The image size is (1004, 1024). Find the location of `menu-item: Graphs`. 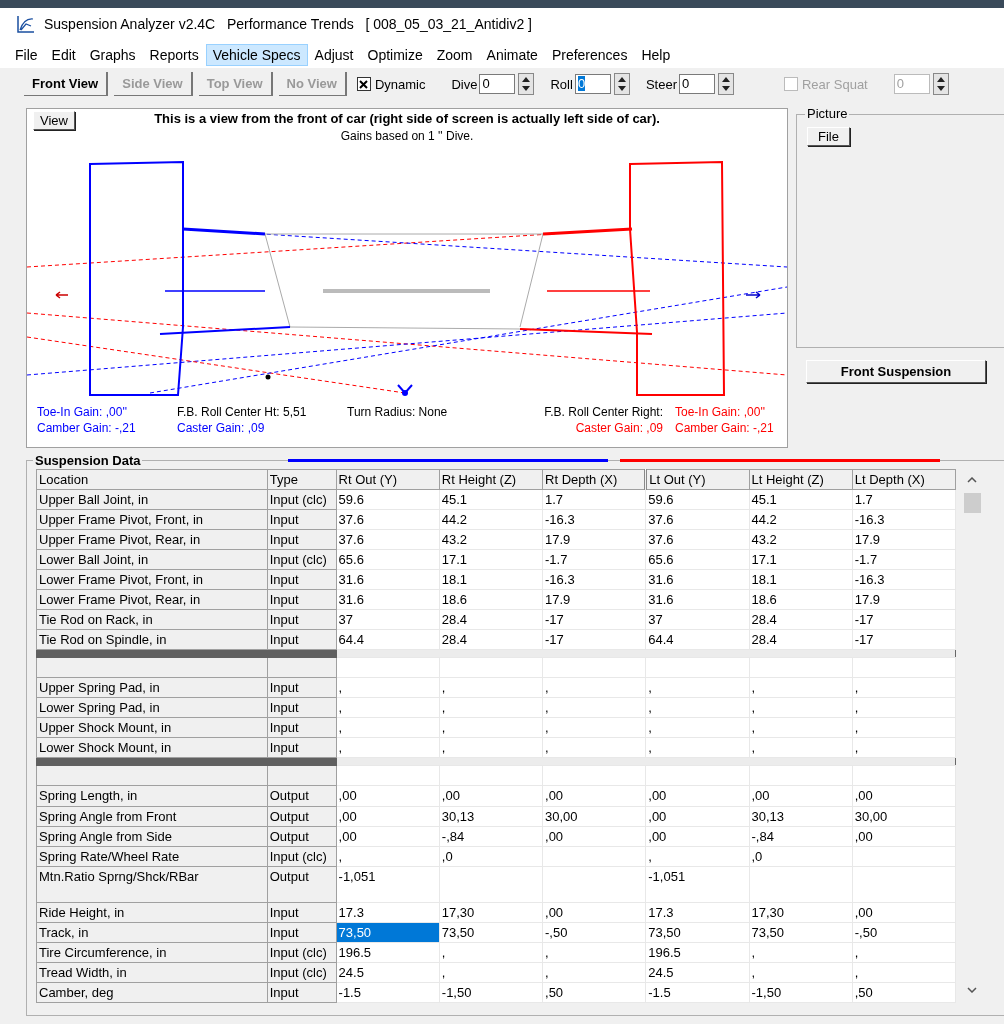

menu-item: Graphs is located at coordinates (112, 55).